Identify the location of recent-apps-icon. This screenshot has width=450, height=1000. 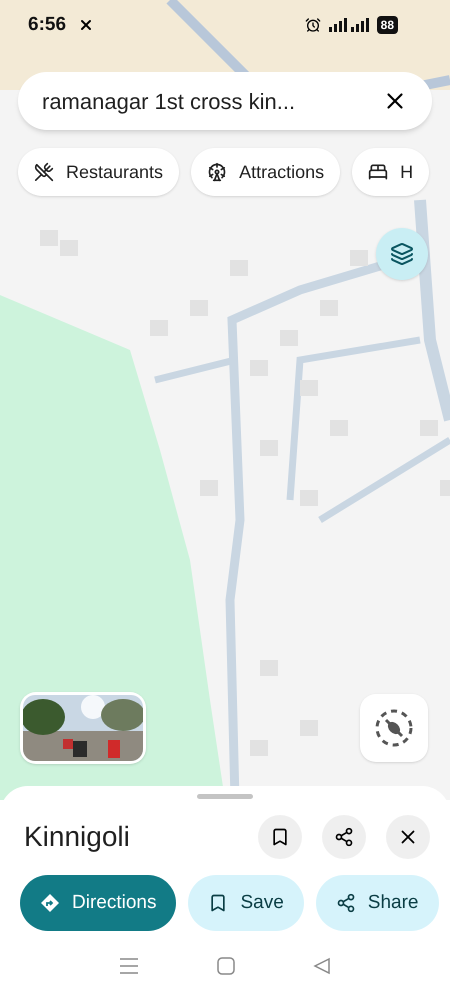
(129, 965).